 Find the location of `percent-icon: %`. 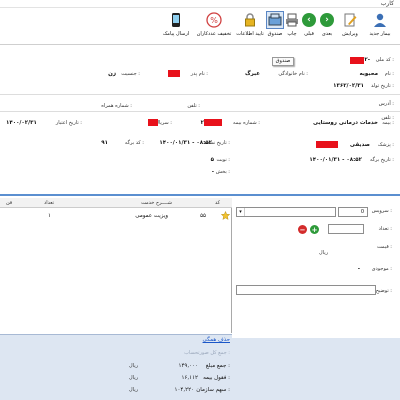

percent-icon: % is located at coordinates (214, 20).